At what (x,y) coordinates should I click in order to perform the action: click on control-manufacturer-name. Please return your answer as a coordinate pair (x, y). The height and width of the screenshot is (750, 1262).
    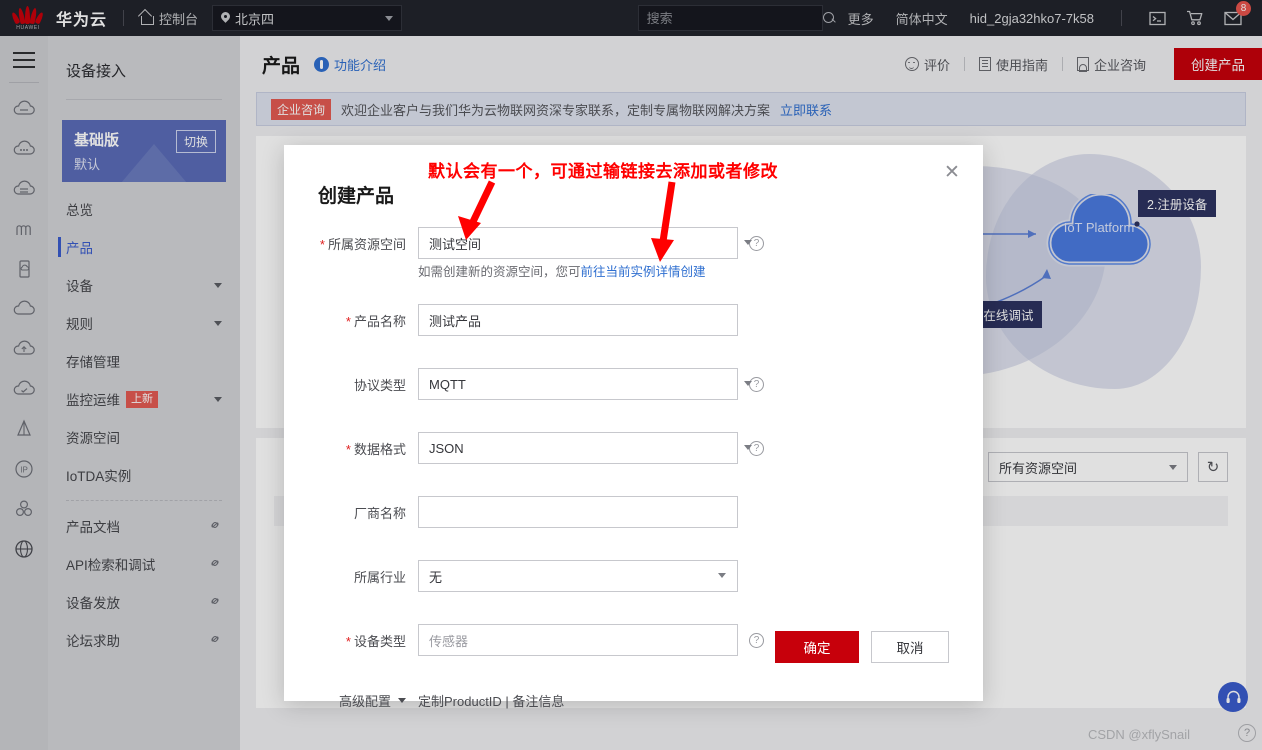
    Looking at the image, I should click on (578, 512).